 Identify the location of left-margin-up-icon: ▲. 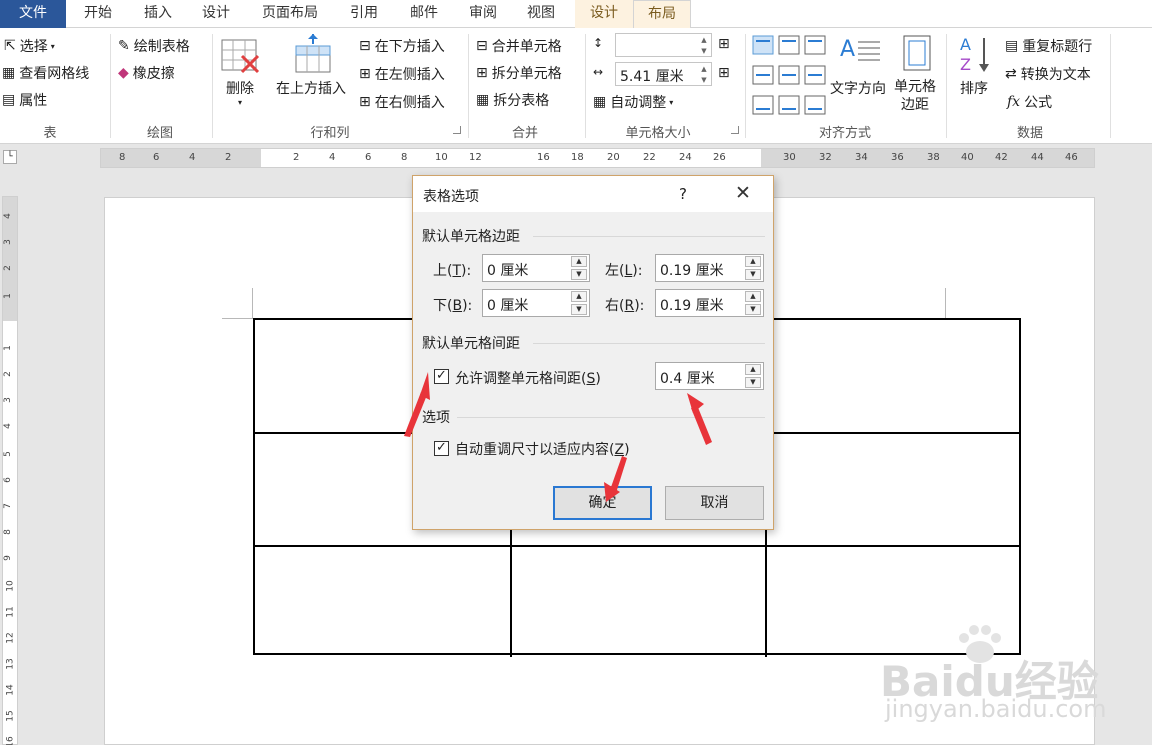
(753, 261).